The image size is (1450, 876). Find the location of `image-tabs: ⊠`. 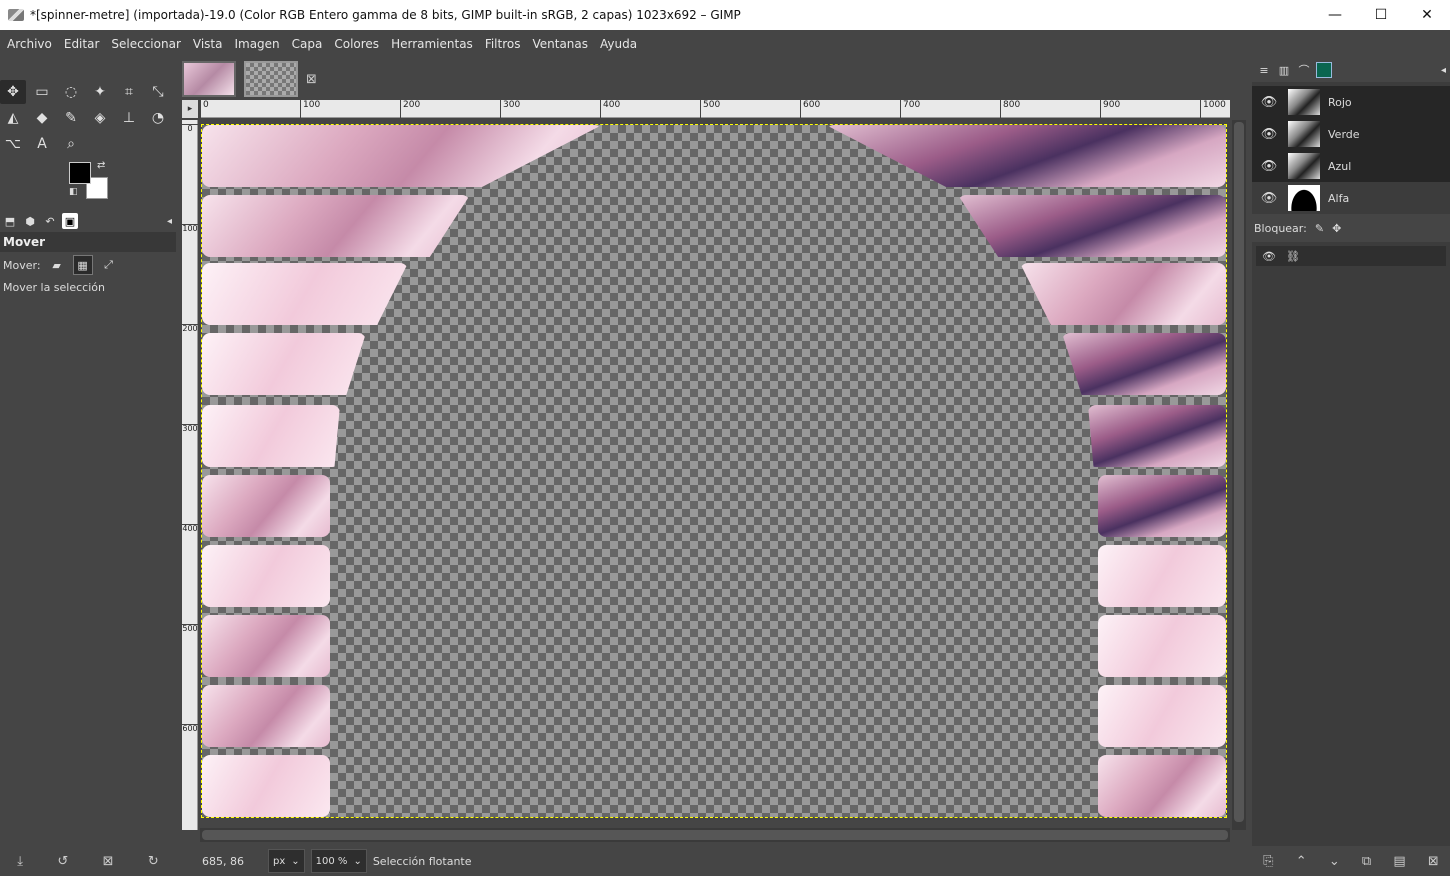

image-tabs: ⊠ is located at coordinates (714, 79).